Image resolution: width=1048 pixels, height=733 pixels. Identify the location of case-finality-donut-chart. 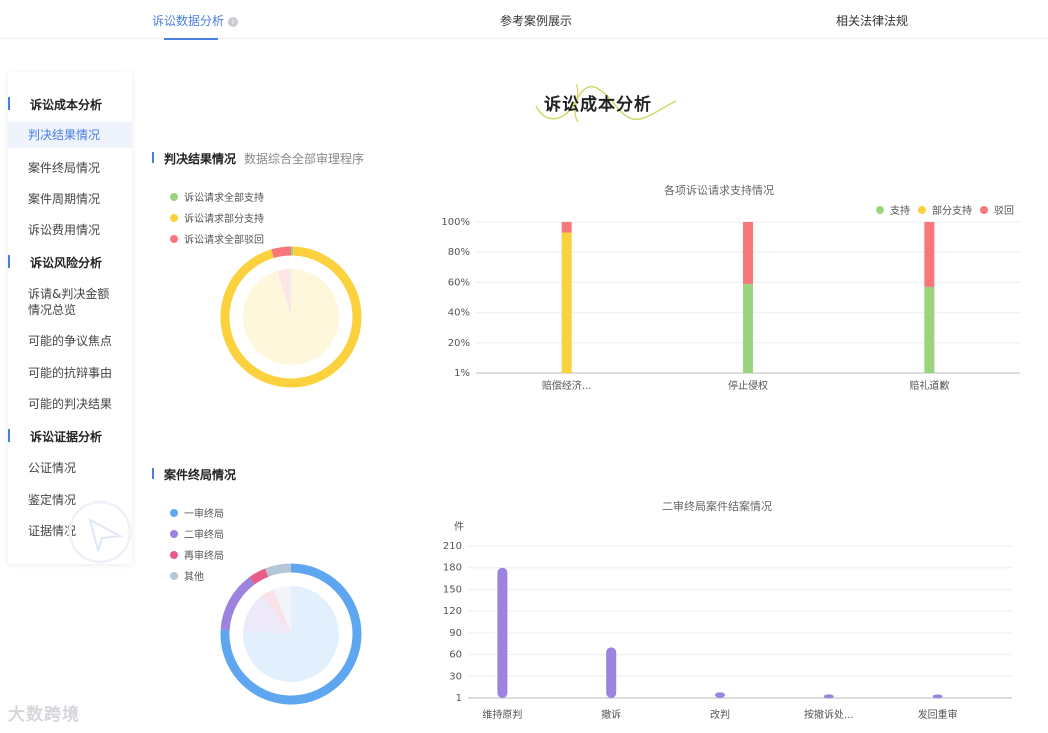
(291, 634).